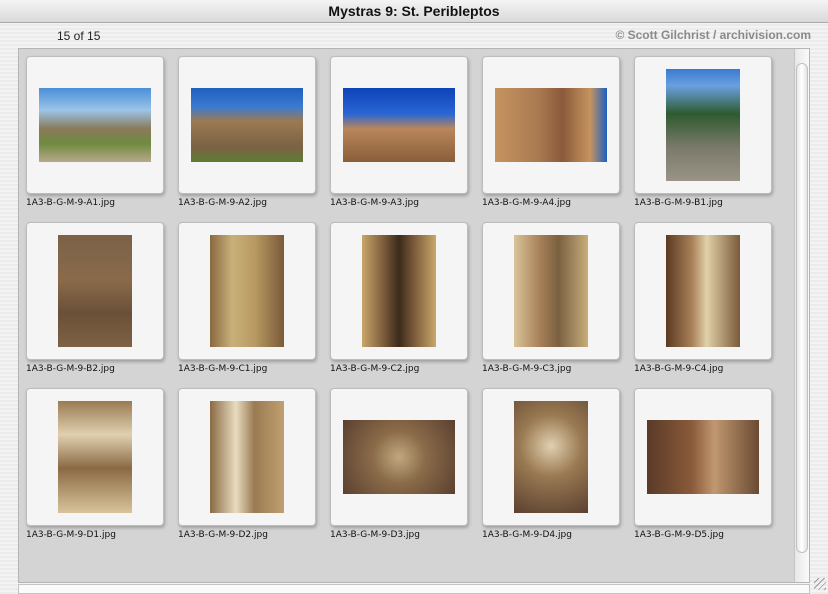 The height and width of the screenshot is (594, 828). I want to click on thumbnail-item: 1A3-B-G-M-9-A1.jpg, so click(91, 131).